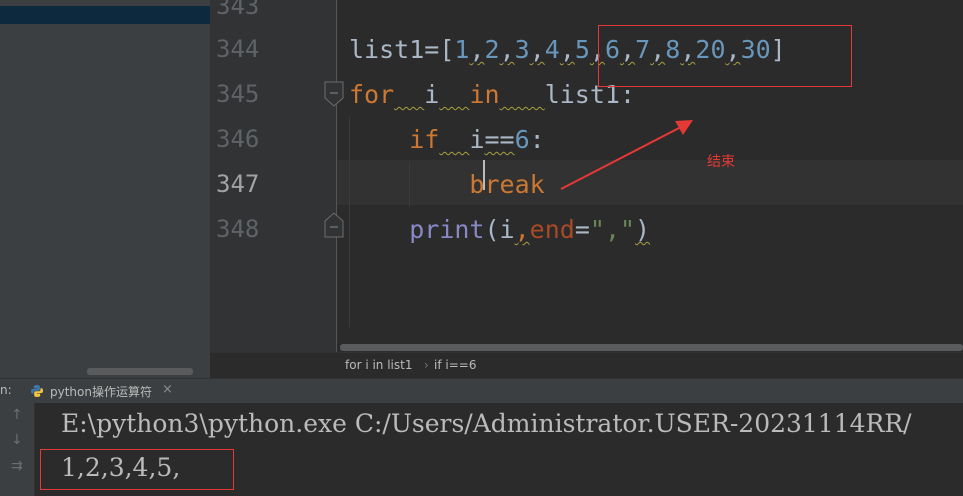 The height and width of the screenshot is (496, 963). What do you see at coordinates (424, 139) in the screenshot?
I see `keyword-if: if` at bounding box center [424, 139].